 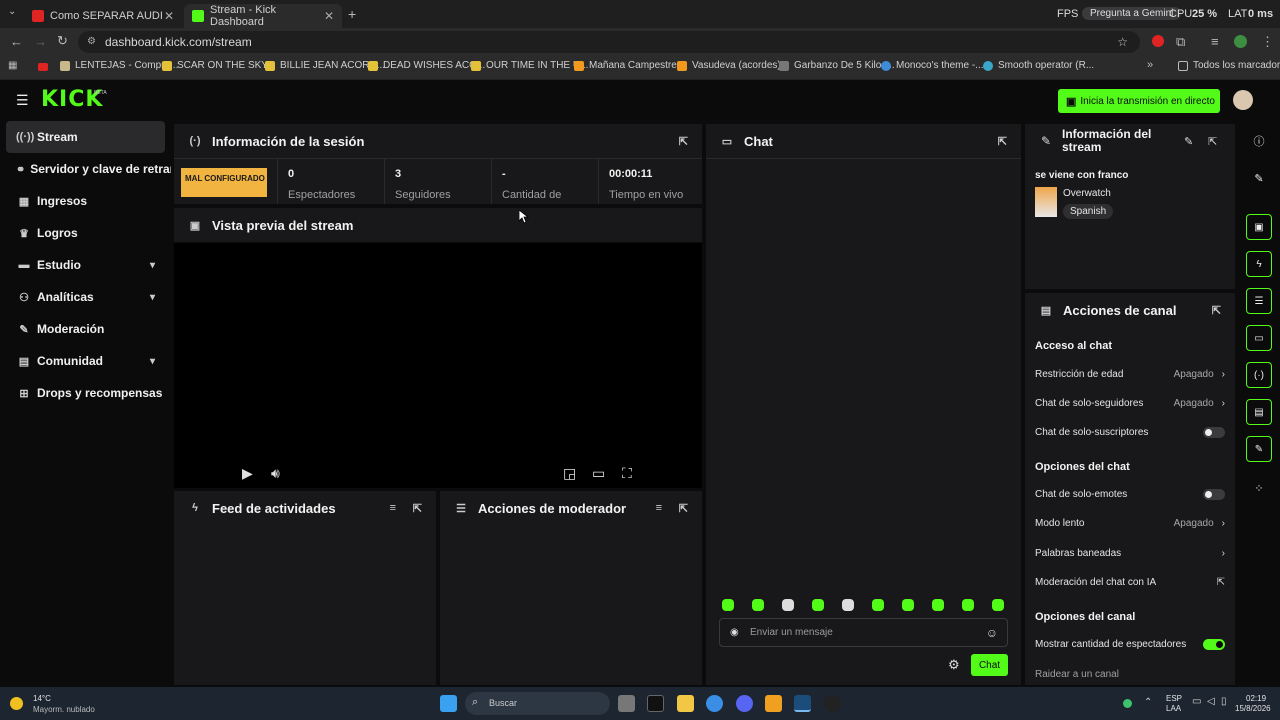 I want to click on sidebar-item-server-key: ⚭ Servidor y clave de retransmisión, so click(x=88, y=169).